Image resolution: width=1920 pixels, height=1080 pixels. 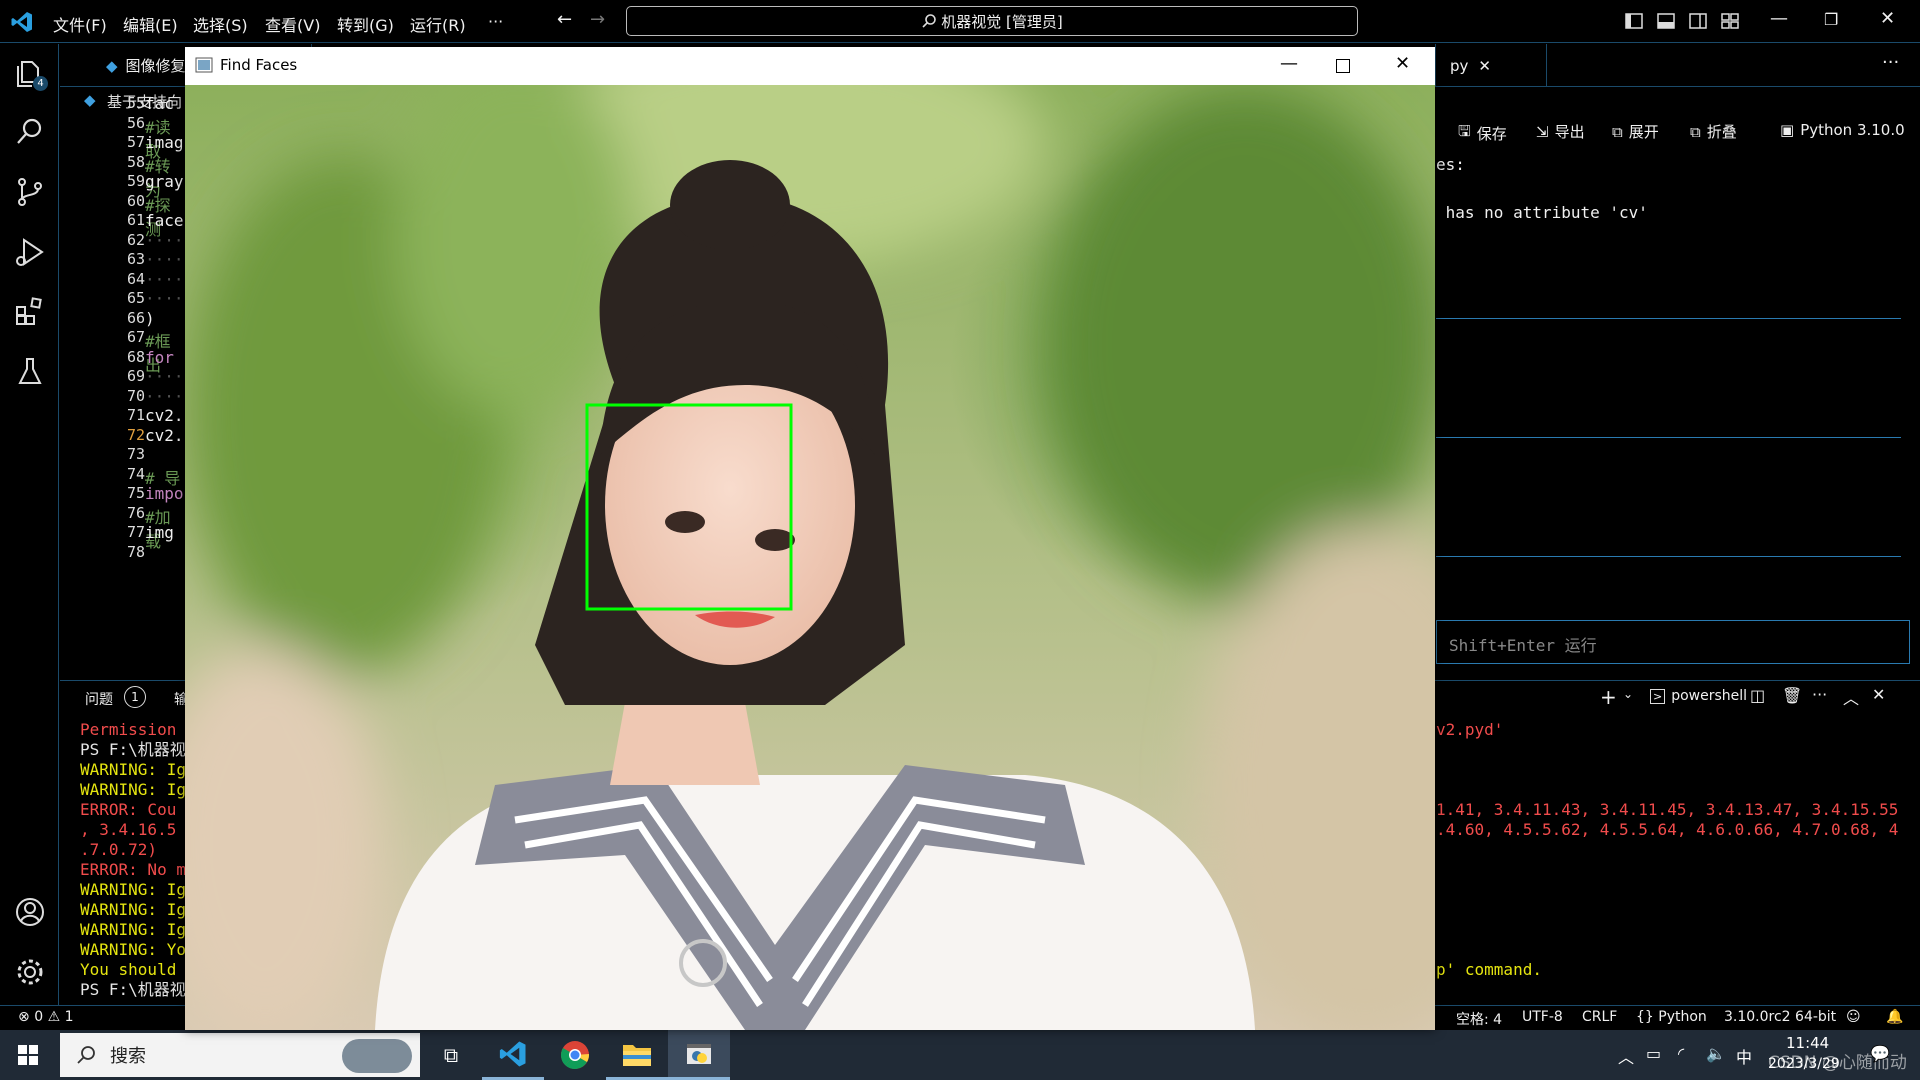 I want to click on editor-tab-active: py ✕, so click(x=1491, y=65).